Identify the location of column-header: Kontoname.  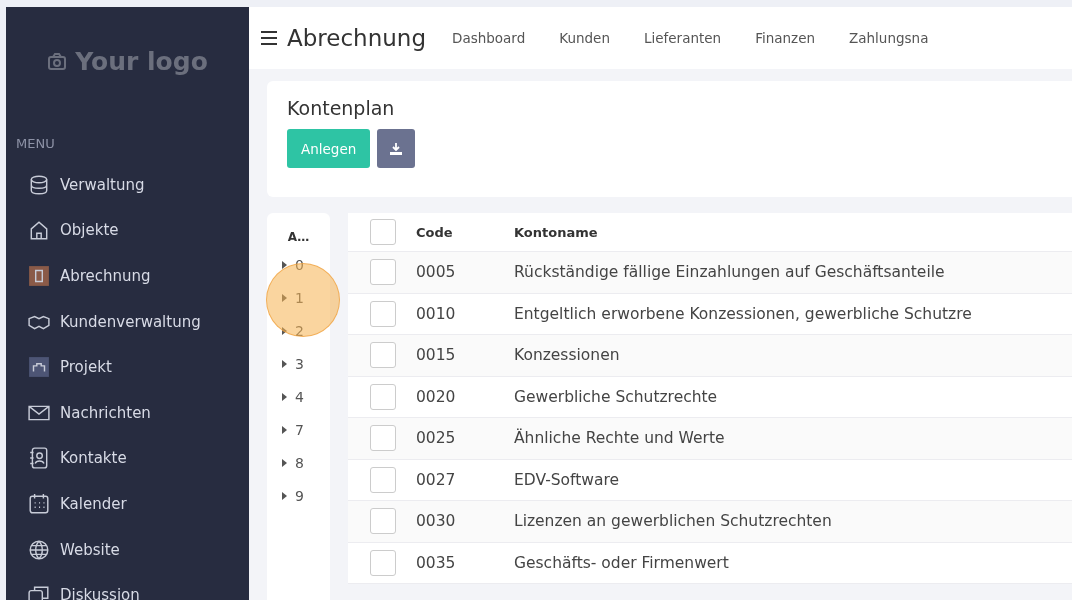
(556, 232).